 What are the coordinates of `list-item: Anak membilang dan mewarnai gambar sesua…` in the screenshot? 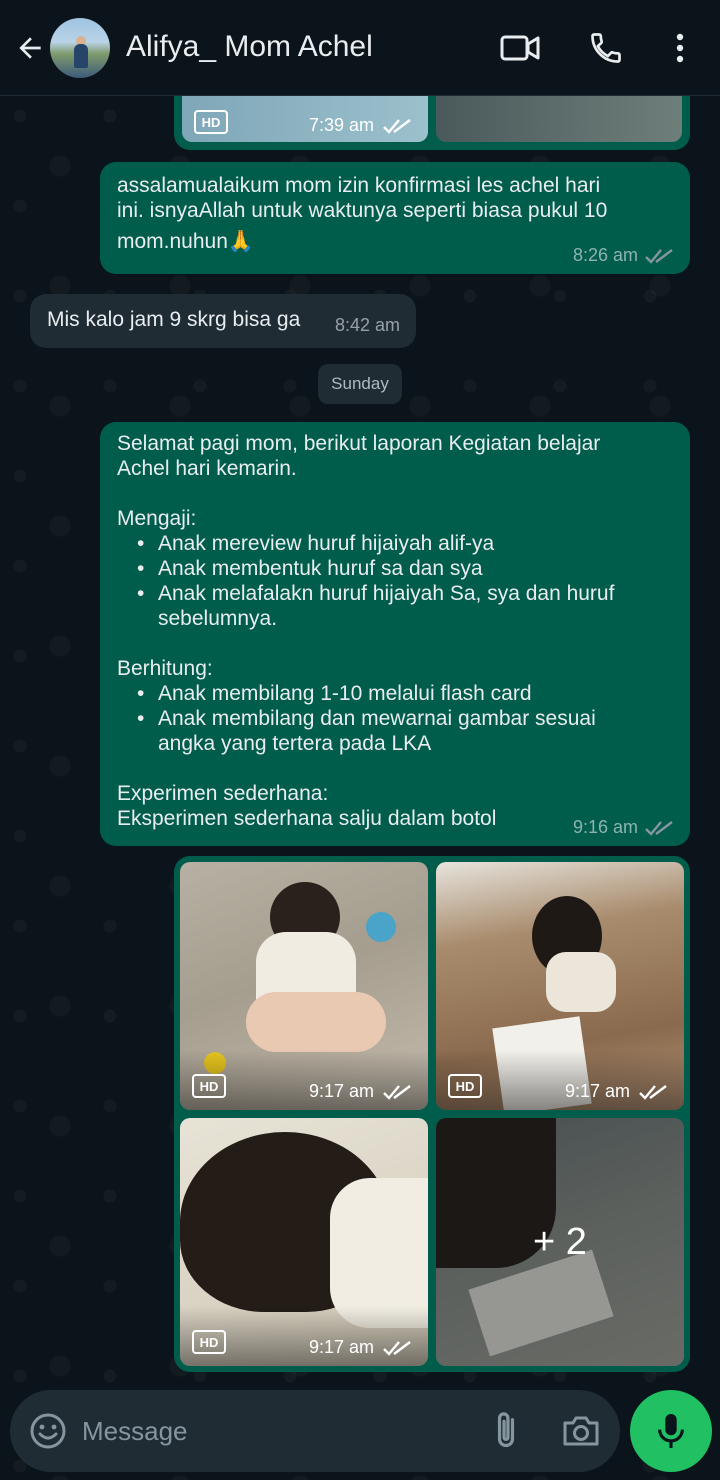 It's located at (397, 718).